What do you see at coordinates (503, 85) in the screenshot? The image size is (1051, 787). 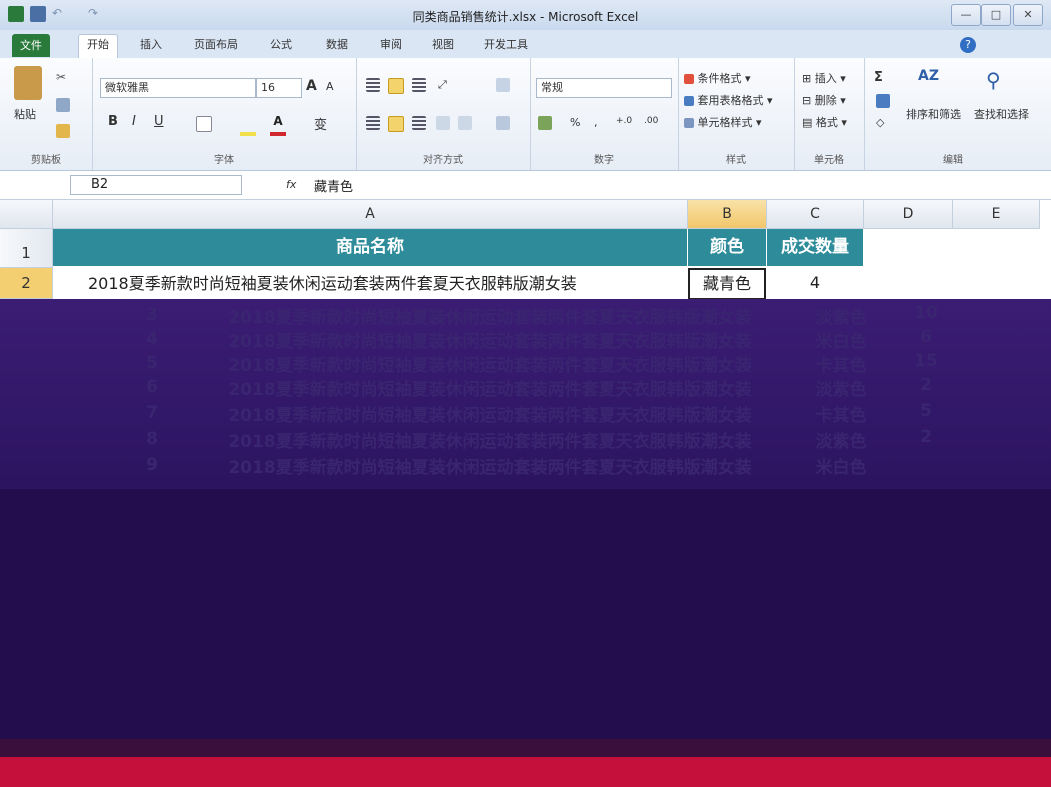 I see `wrap-text-icon` at bounding box center [503, 85].